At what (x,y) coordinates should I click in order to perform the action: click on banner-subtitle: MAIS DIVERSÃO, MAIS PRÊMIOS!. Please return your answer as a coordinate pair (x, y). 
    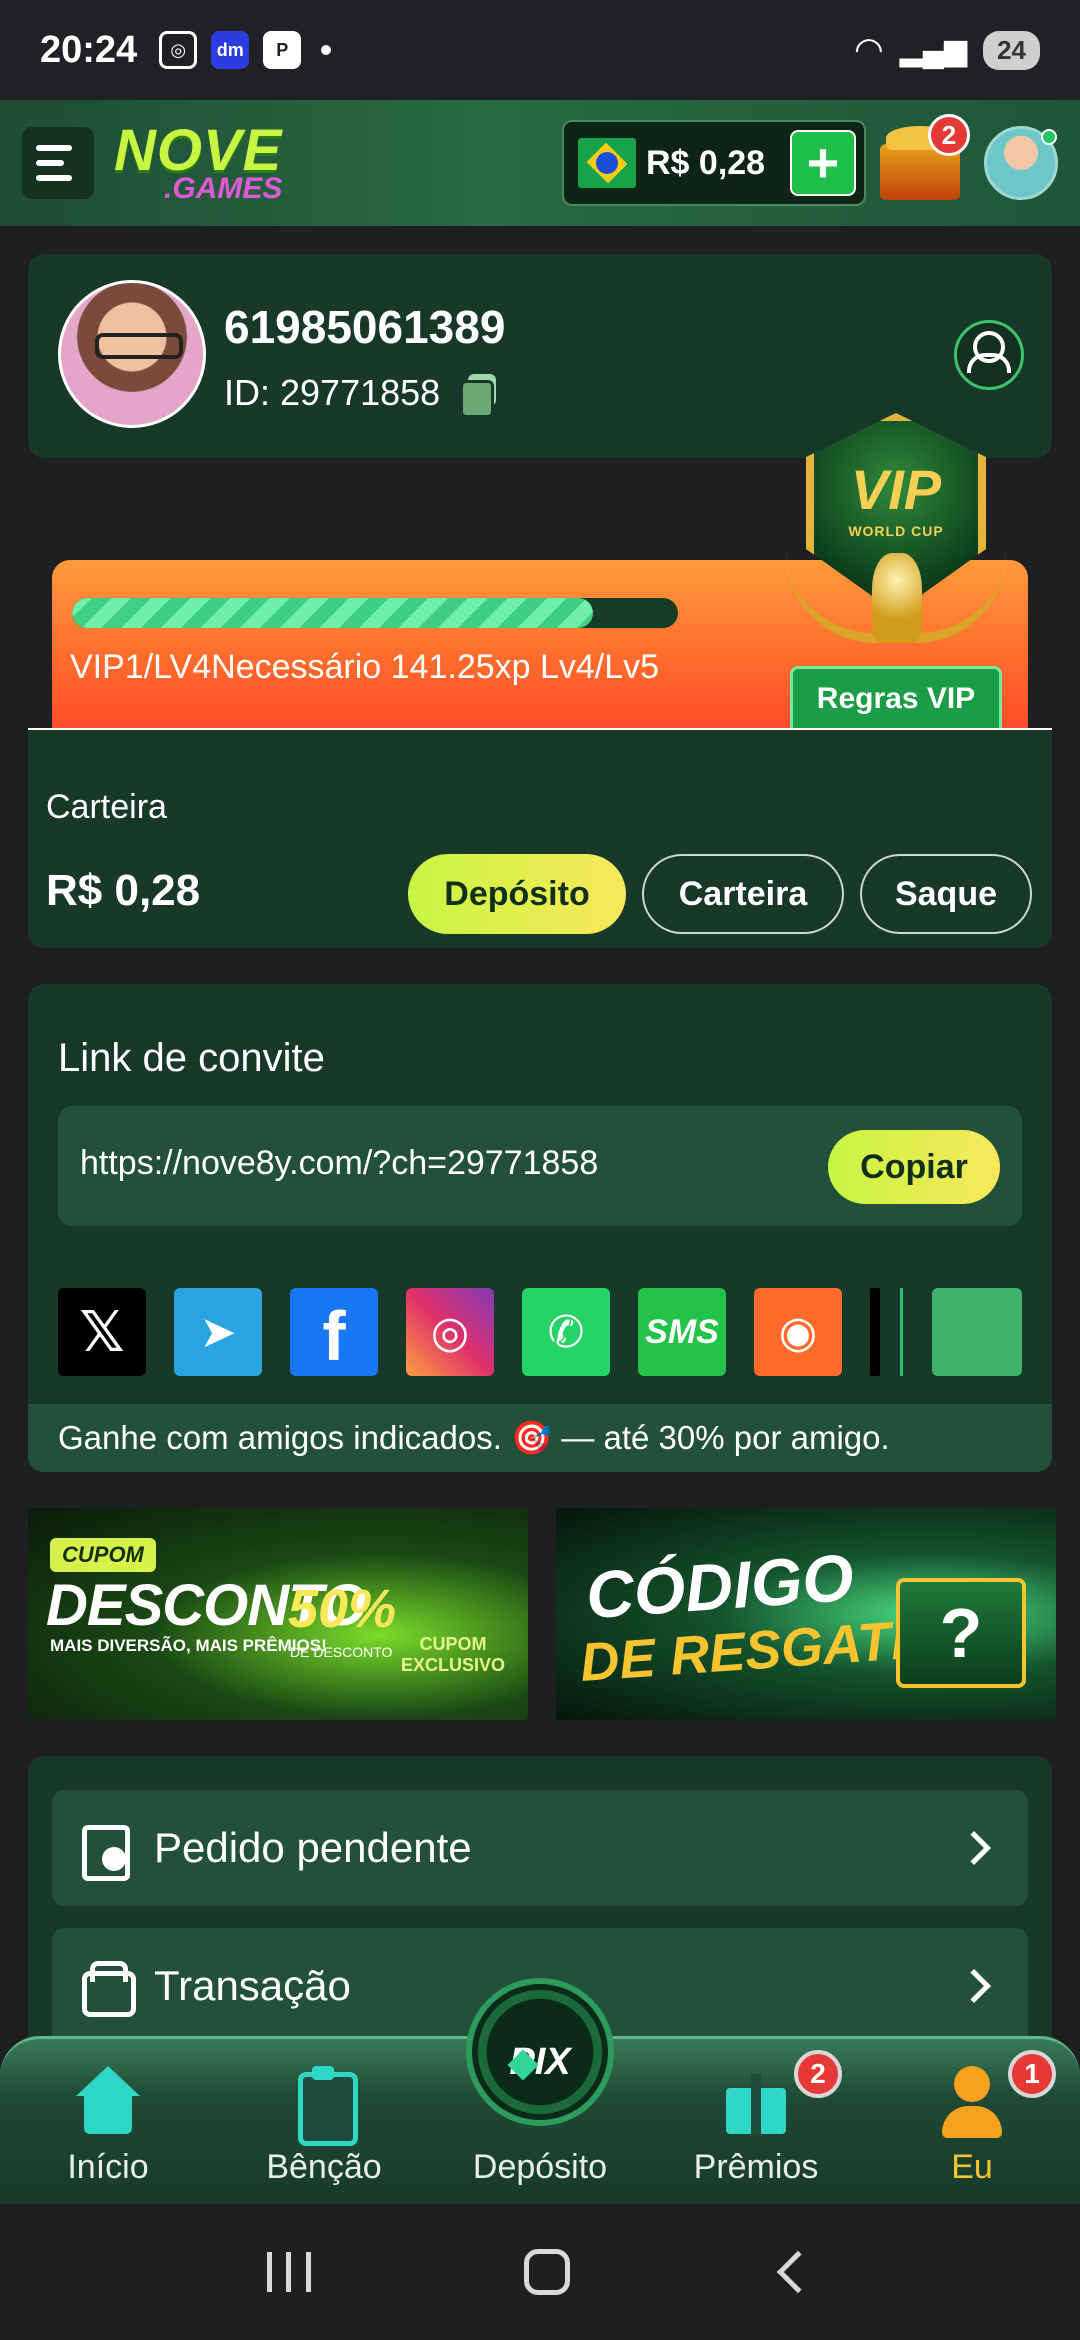
    Looking at the image, I should click on (188, 1645).